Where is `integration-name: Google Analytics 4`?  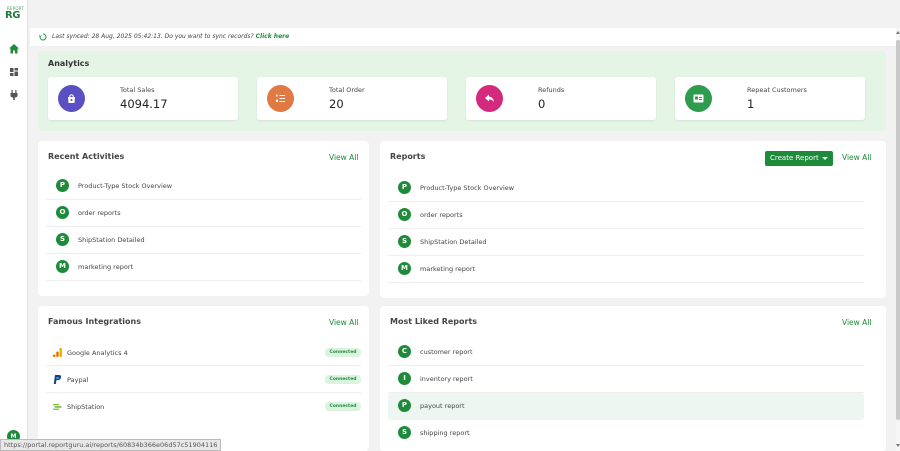 integration-name: Google Analytics 4 is located at coordinates (97, 353).